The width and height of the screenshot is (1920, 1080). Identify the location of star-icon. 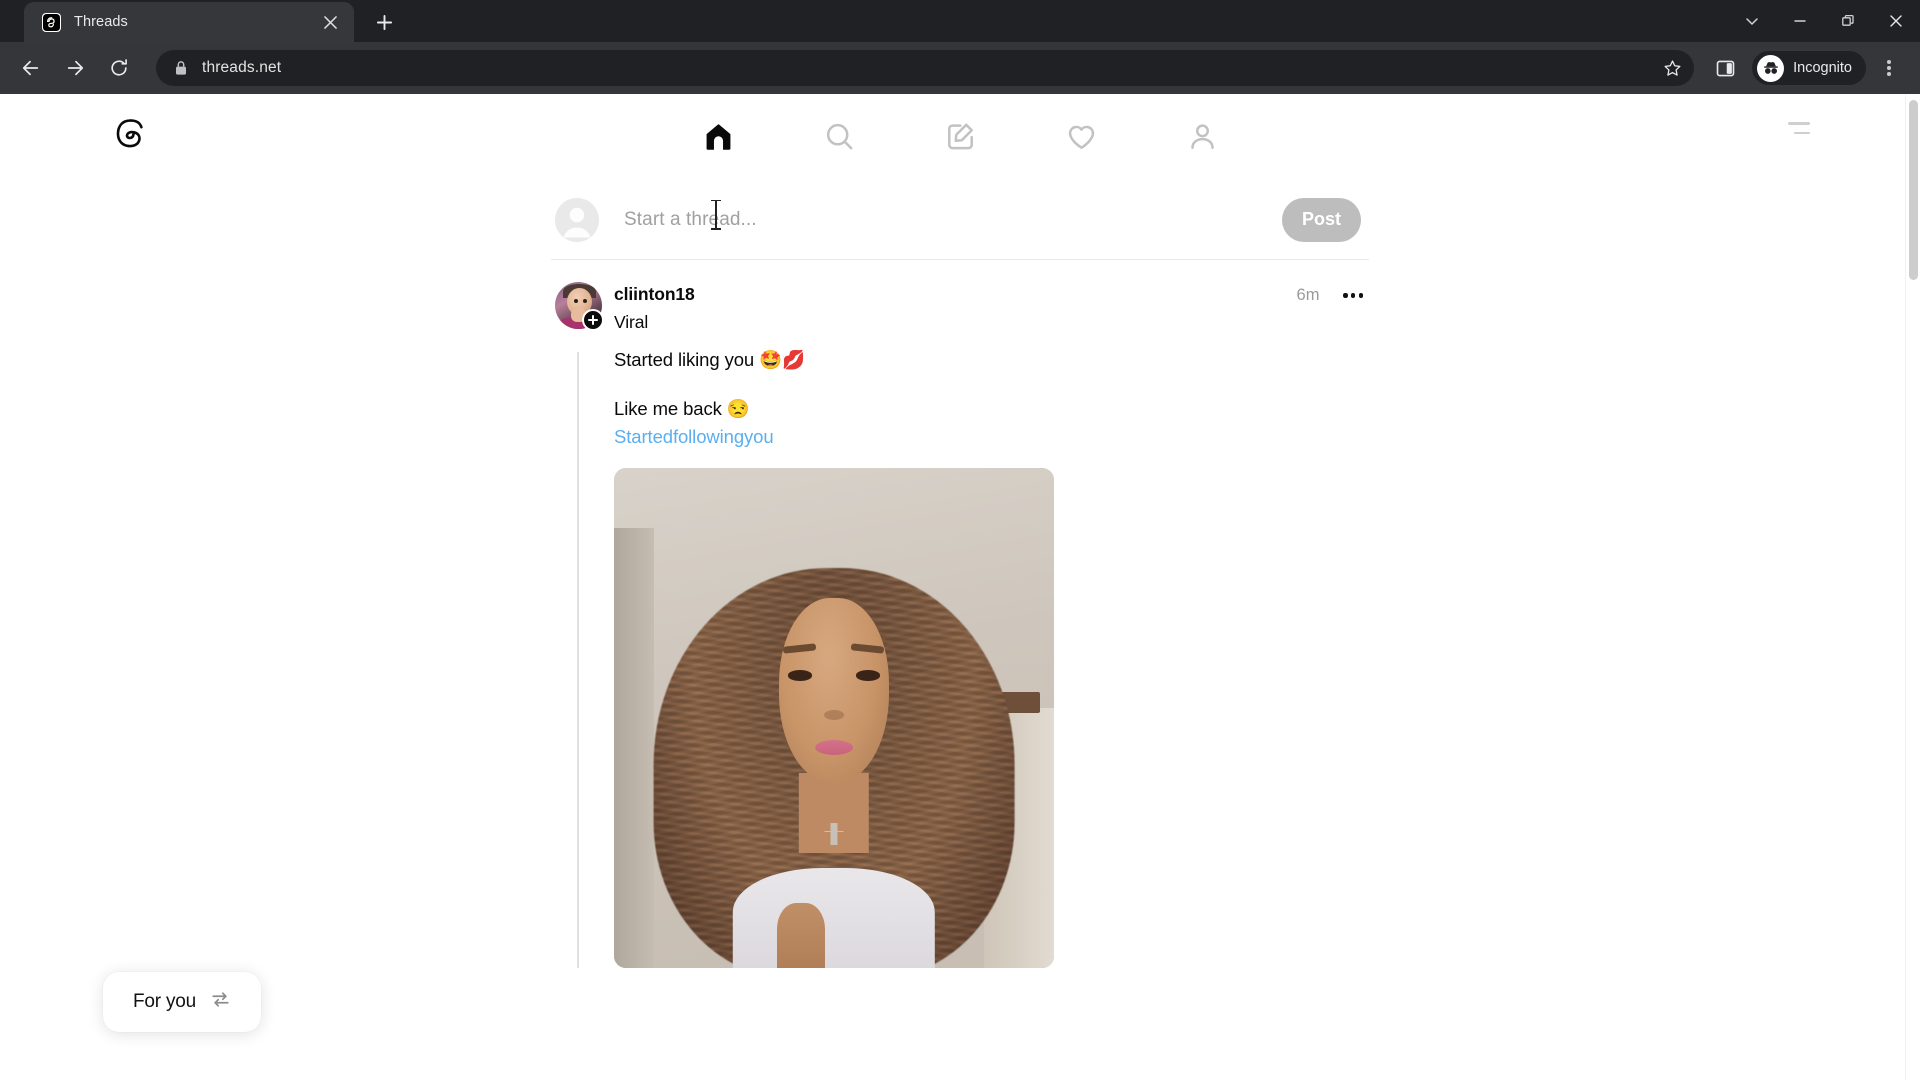
(1672, 68).